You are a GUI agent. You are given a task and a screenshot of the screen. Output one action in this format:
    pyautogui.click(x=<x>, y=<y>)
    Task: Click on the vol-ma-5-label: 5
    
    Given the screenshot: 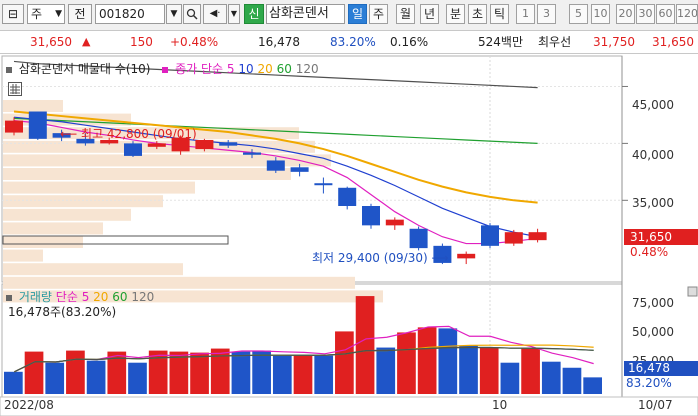 What is the action you would take?
    pyautogui.click(x=85, y=297)
    